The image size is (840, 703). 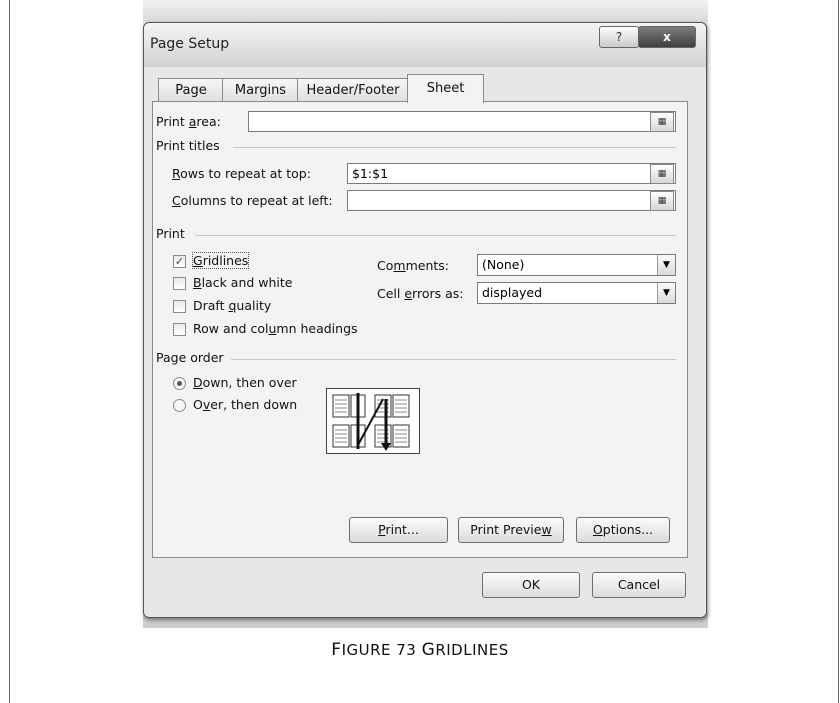 What do you see at coordinates (179, 261) in the screenshot?
I see `gridlines-checkbox: ✓` at bounding box center [179, 261].